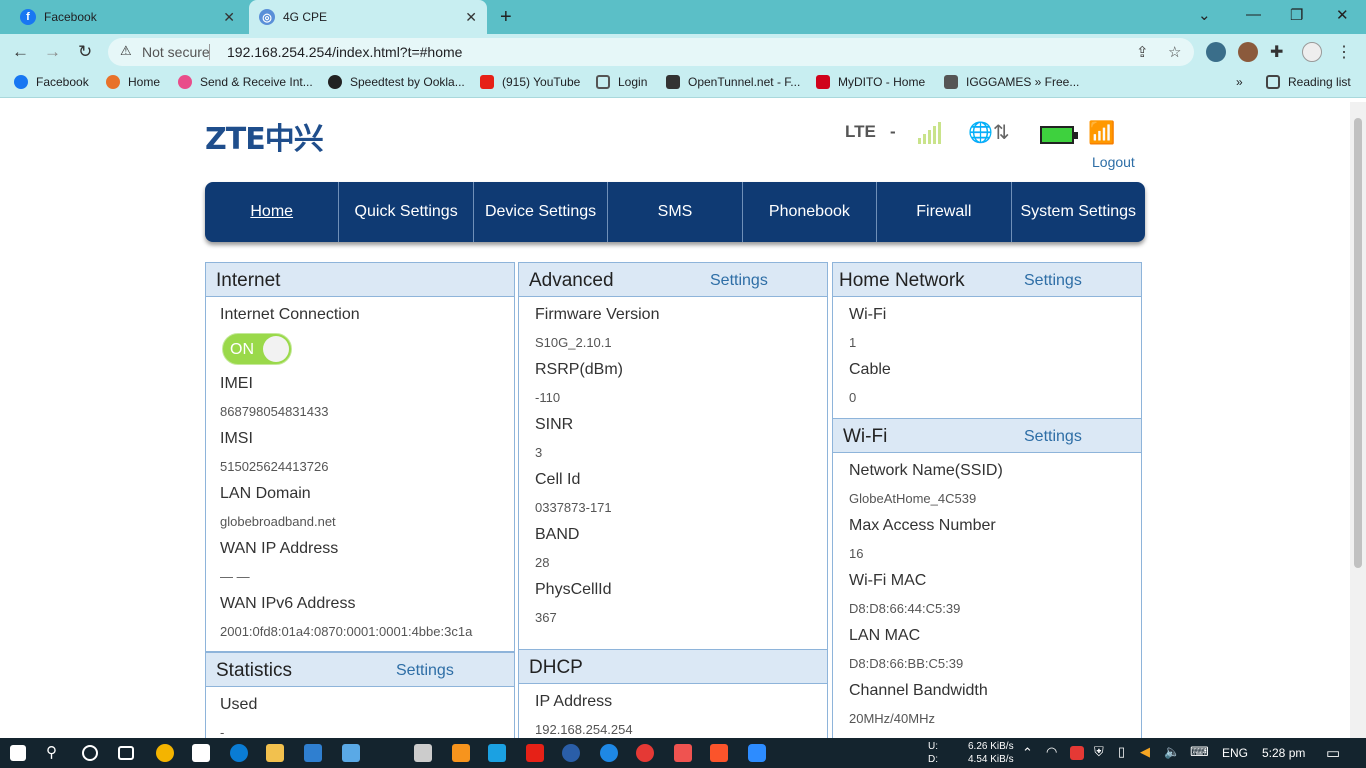 Image resolution: width=1366 pixels, height=768 pixels. Describe the element at coordinates (535, 753) in the screenshot. I see `youtube-app-icon` at that location.